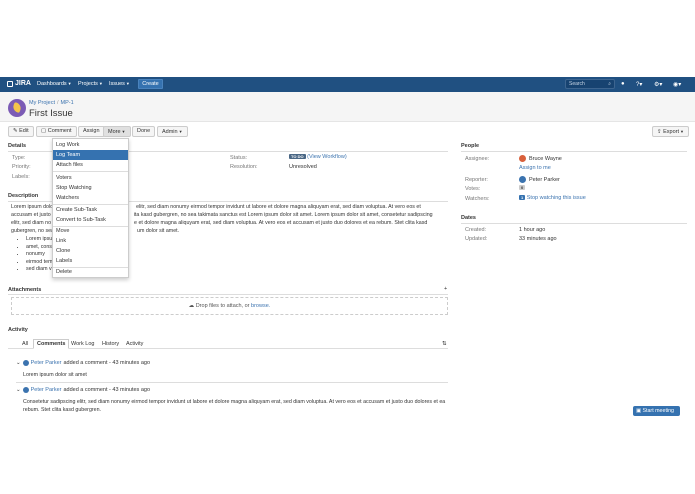  Describe the element at coordinates (23, 196) in the screenshot. I see `description-heading: Description` at that location.